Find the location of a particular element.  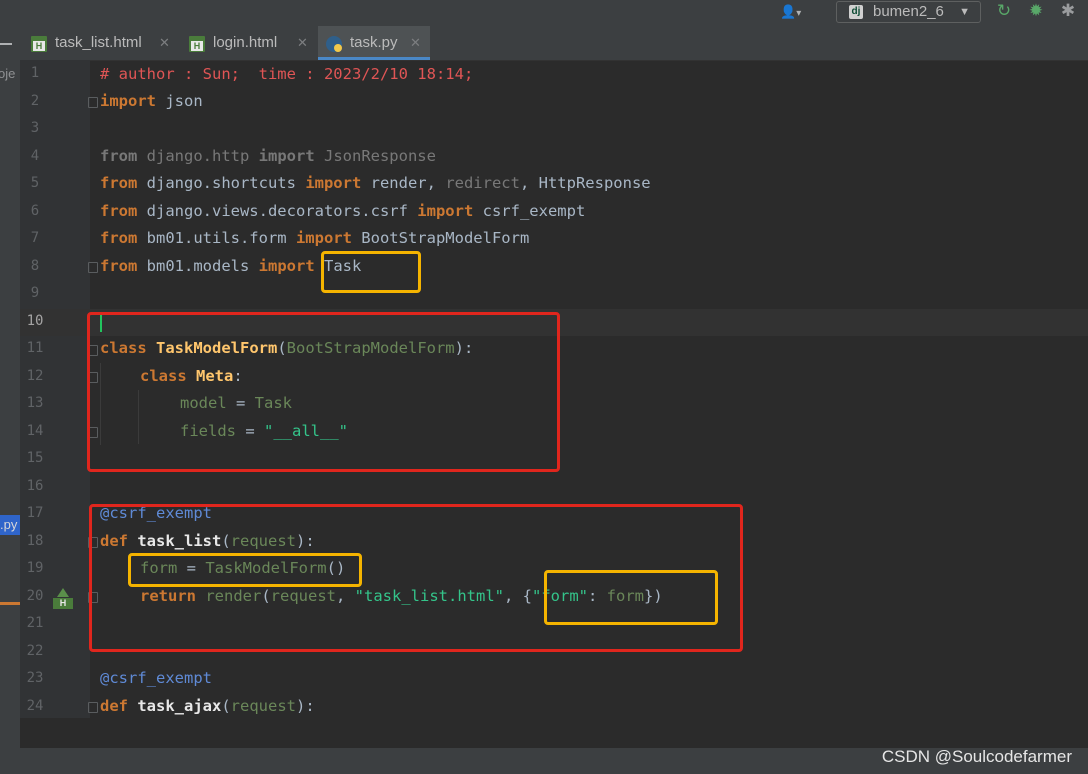

line-number: 15 is located at coordinates (35, 458).